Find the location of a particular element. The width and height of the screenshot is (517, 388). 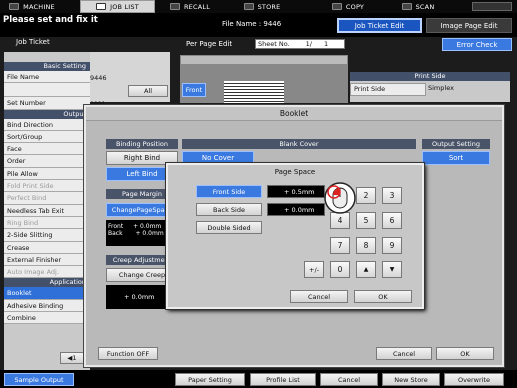

output-item-sort-group: Sort/Group is located at coordinates (47, 137).